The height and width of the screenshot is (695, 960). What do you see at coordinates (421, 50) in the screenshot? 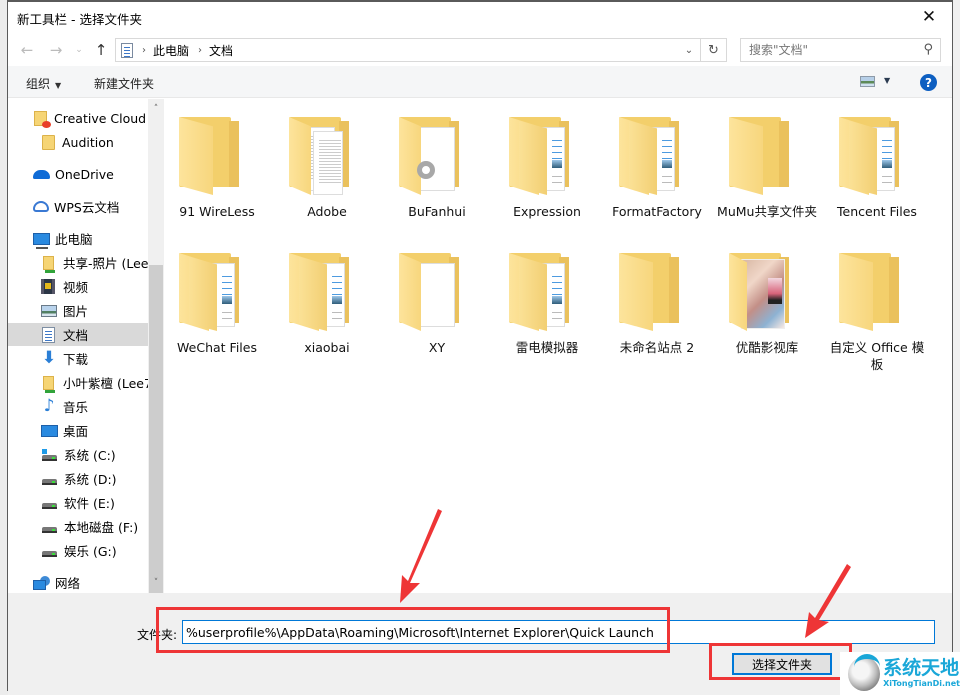
I see `address-bar: › 此电脑 › 文档 ⌄ ↻` at bounding box center [421, 50].